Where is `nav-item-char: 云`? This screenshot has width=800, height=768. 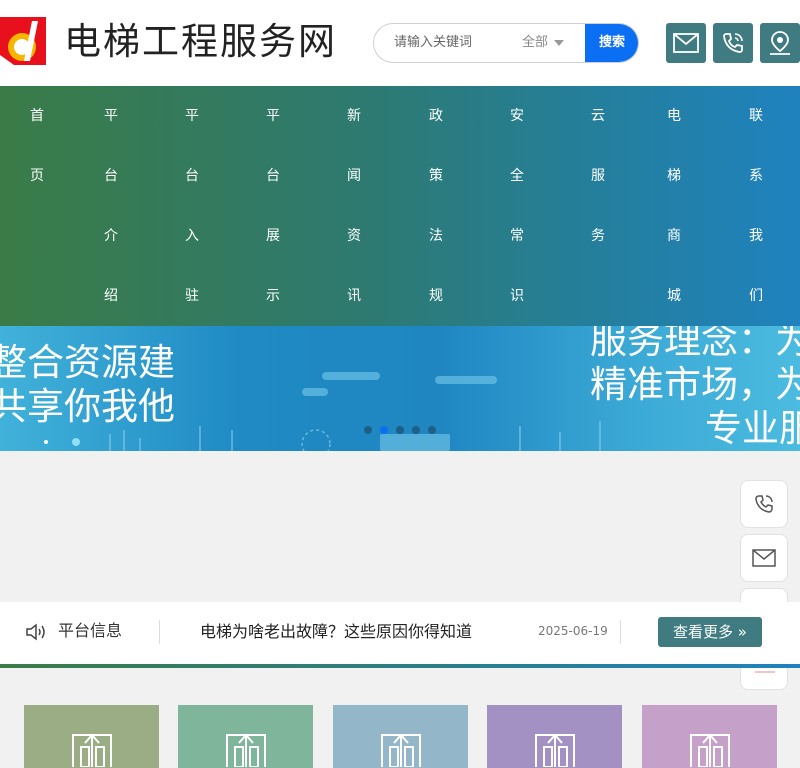
nav-item-char: 云 is located at coordinates (598, 116).